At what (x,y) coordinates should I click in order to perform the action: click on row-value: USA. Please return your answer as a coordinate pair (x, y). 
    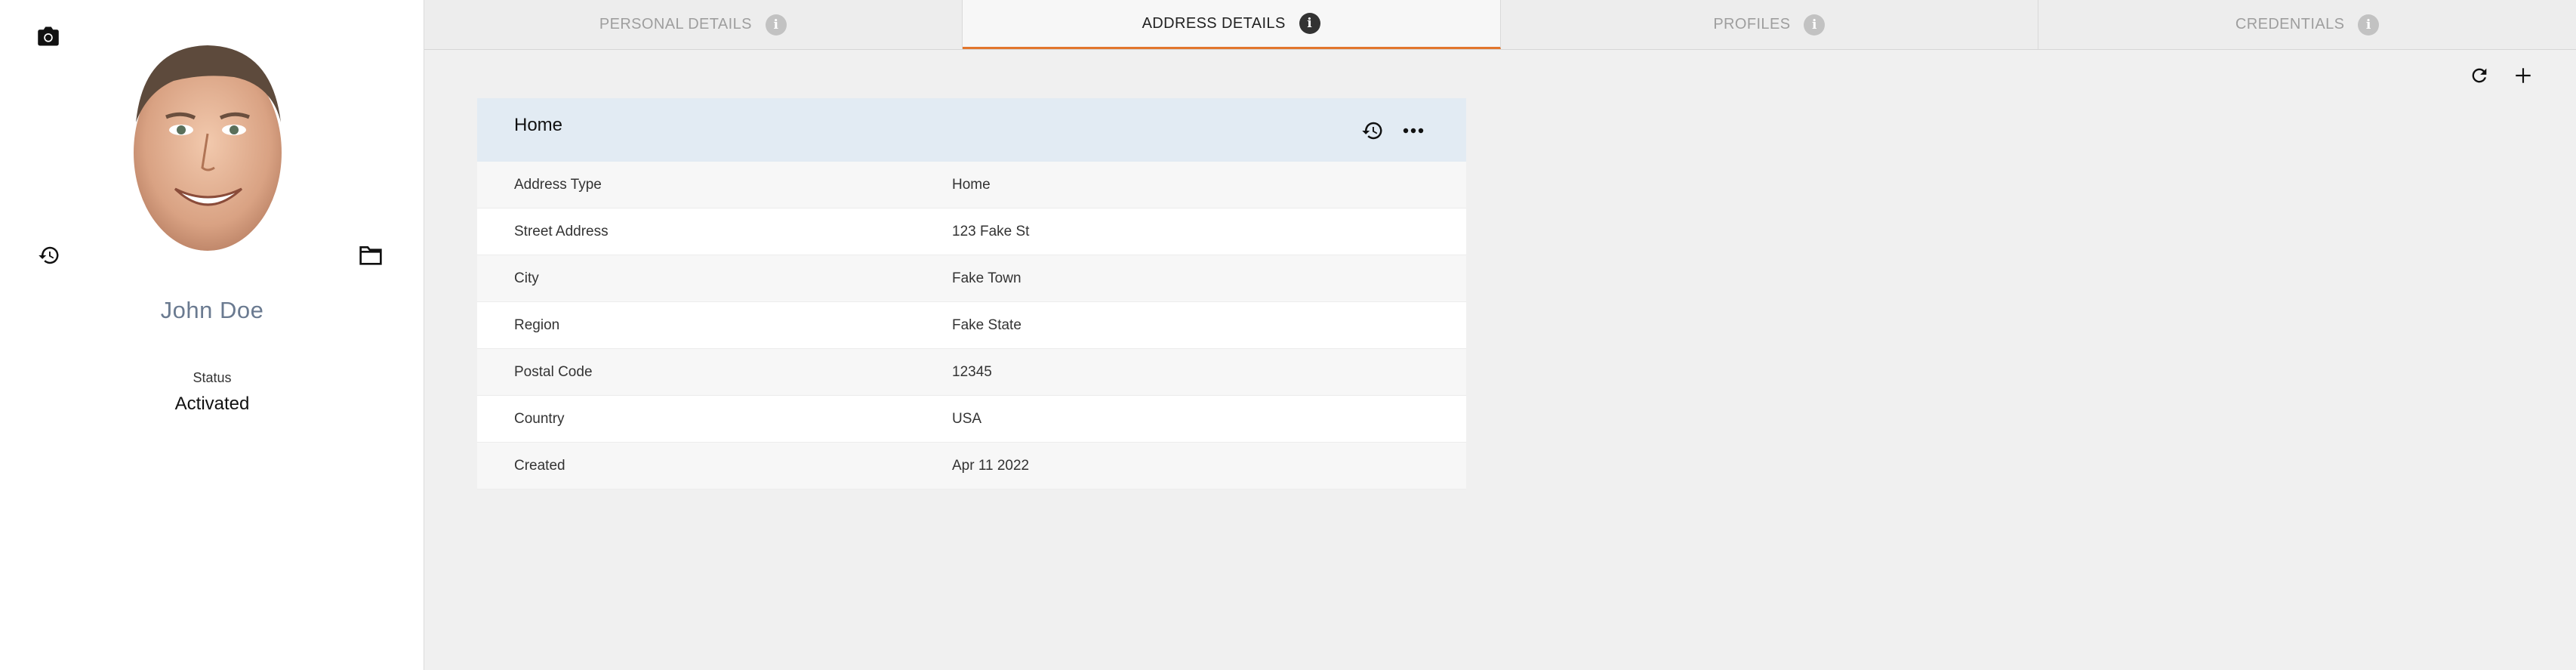
    Looking at the image, I should click on (967, 418).